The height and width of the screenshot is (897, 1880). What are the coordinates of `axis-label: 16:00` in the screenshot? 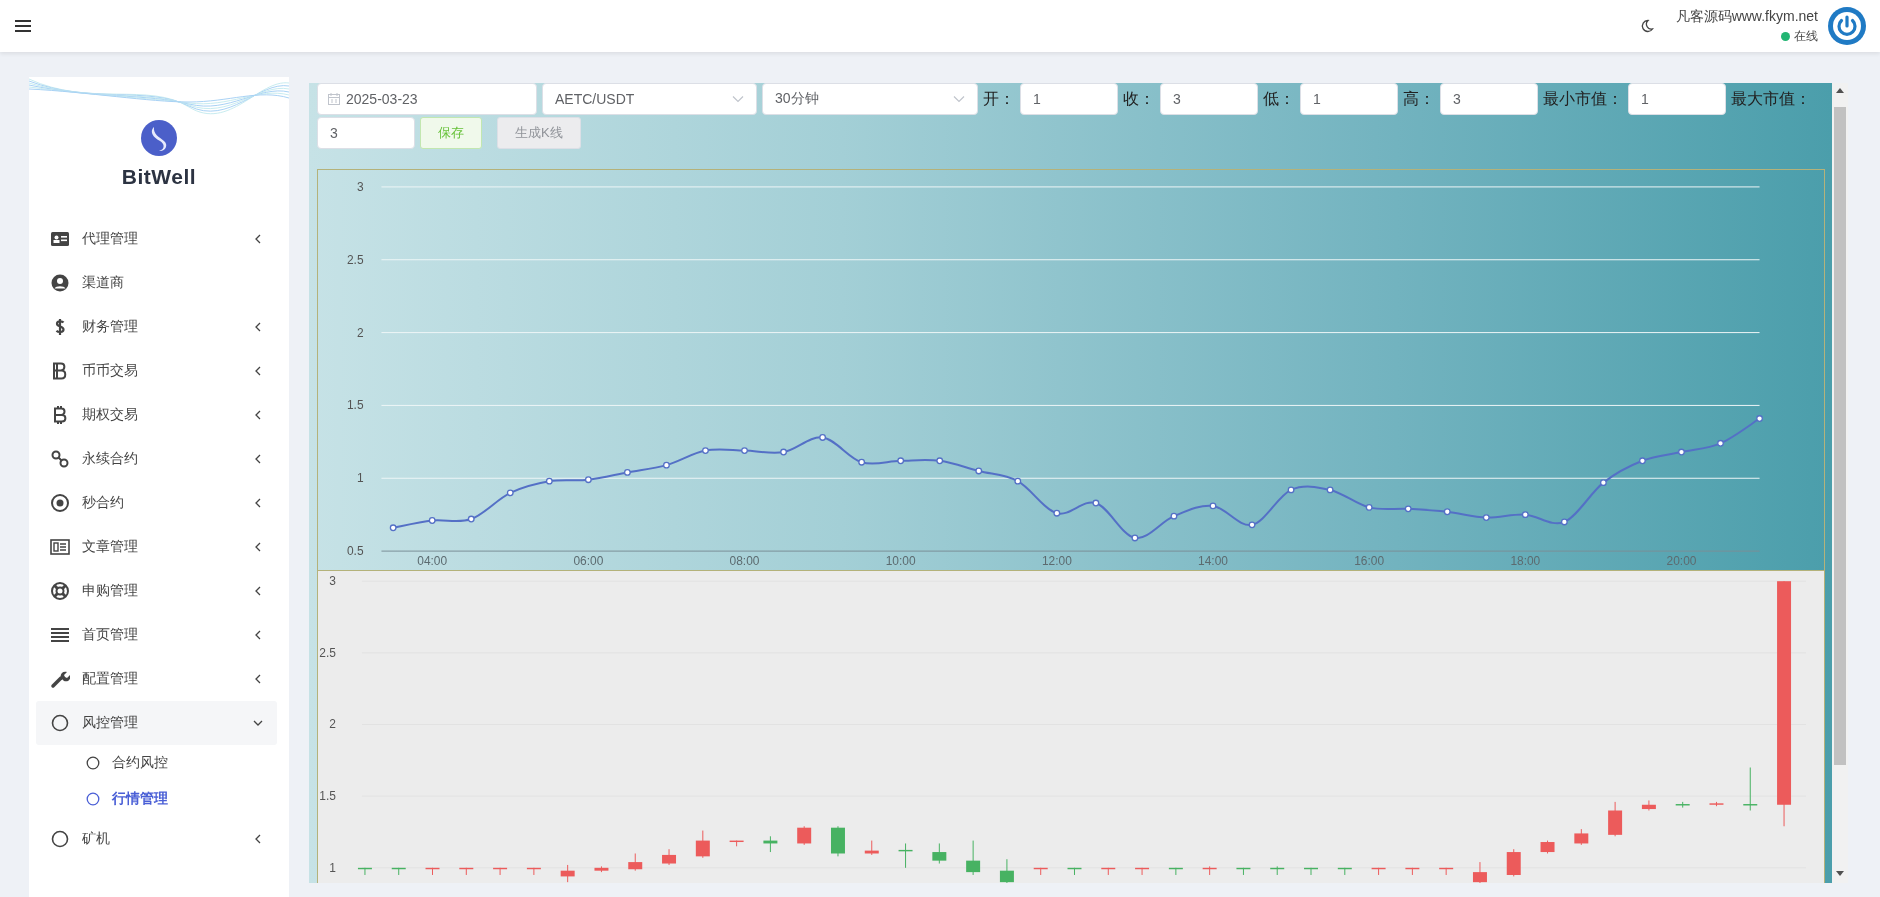 It's located at (1369, 561).